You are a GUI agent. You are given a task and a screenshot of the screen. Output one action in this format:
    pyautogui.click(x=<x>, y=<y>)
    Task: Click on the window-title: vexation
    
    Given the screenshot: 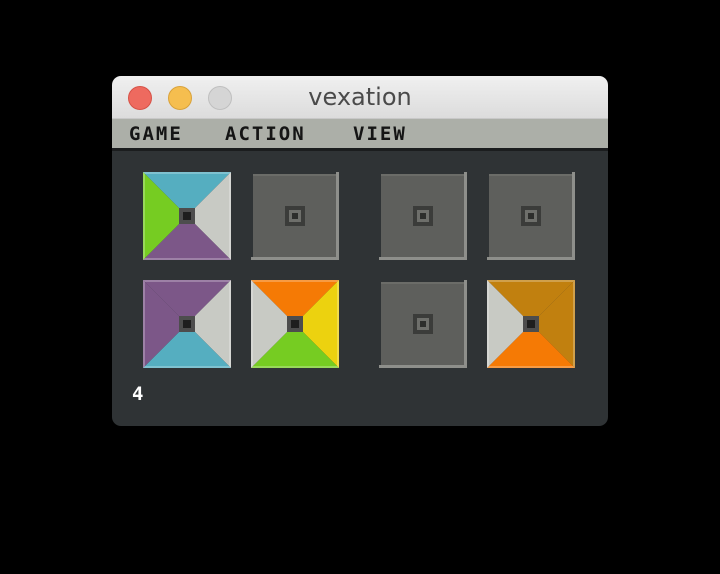 What is the action you would take?
    pyautogui.click(x=360, y=97)
    